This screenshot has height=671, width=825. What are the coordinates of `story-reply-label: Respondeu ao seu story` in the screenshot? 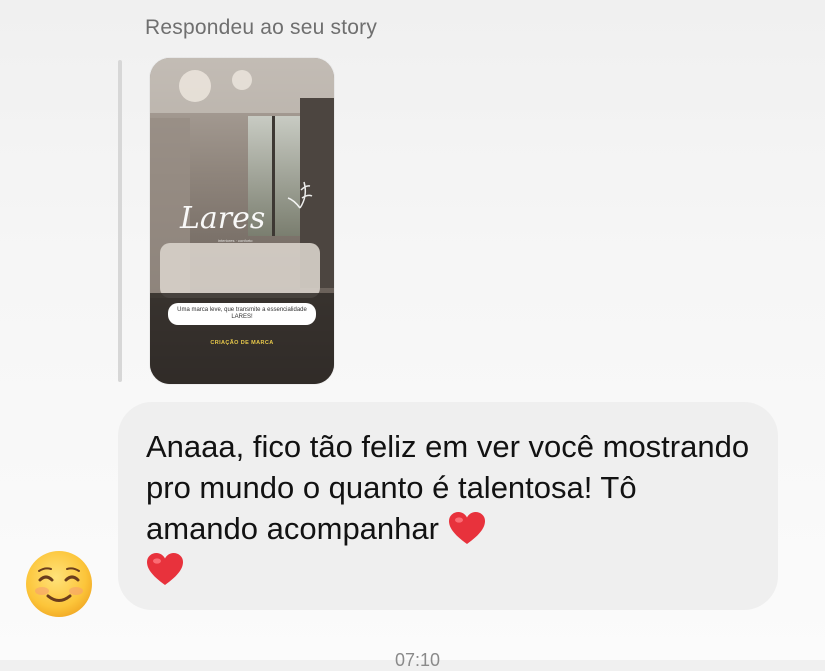 It's located at (261, 27).